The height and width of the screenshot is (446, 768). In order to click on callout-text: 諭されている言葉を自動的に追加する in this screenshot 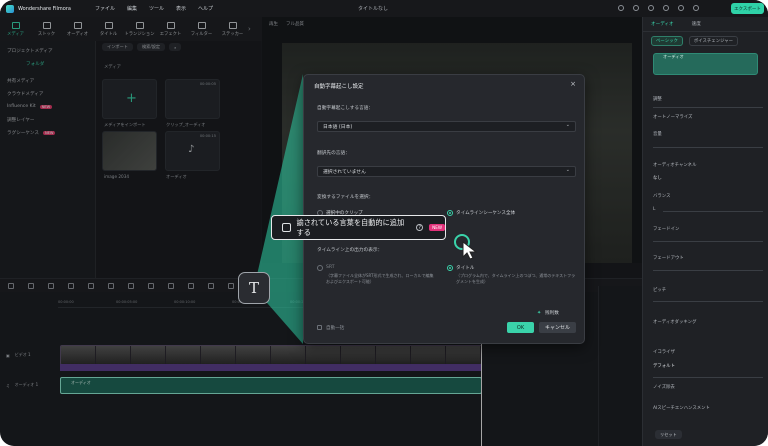, I will do `click(350, 227)`.